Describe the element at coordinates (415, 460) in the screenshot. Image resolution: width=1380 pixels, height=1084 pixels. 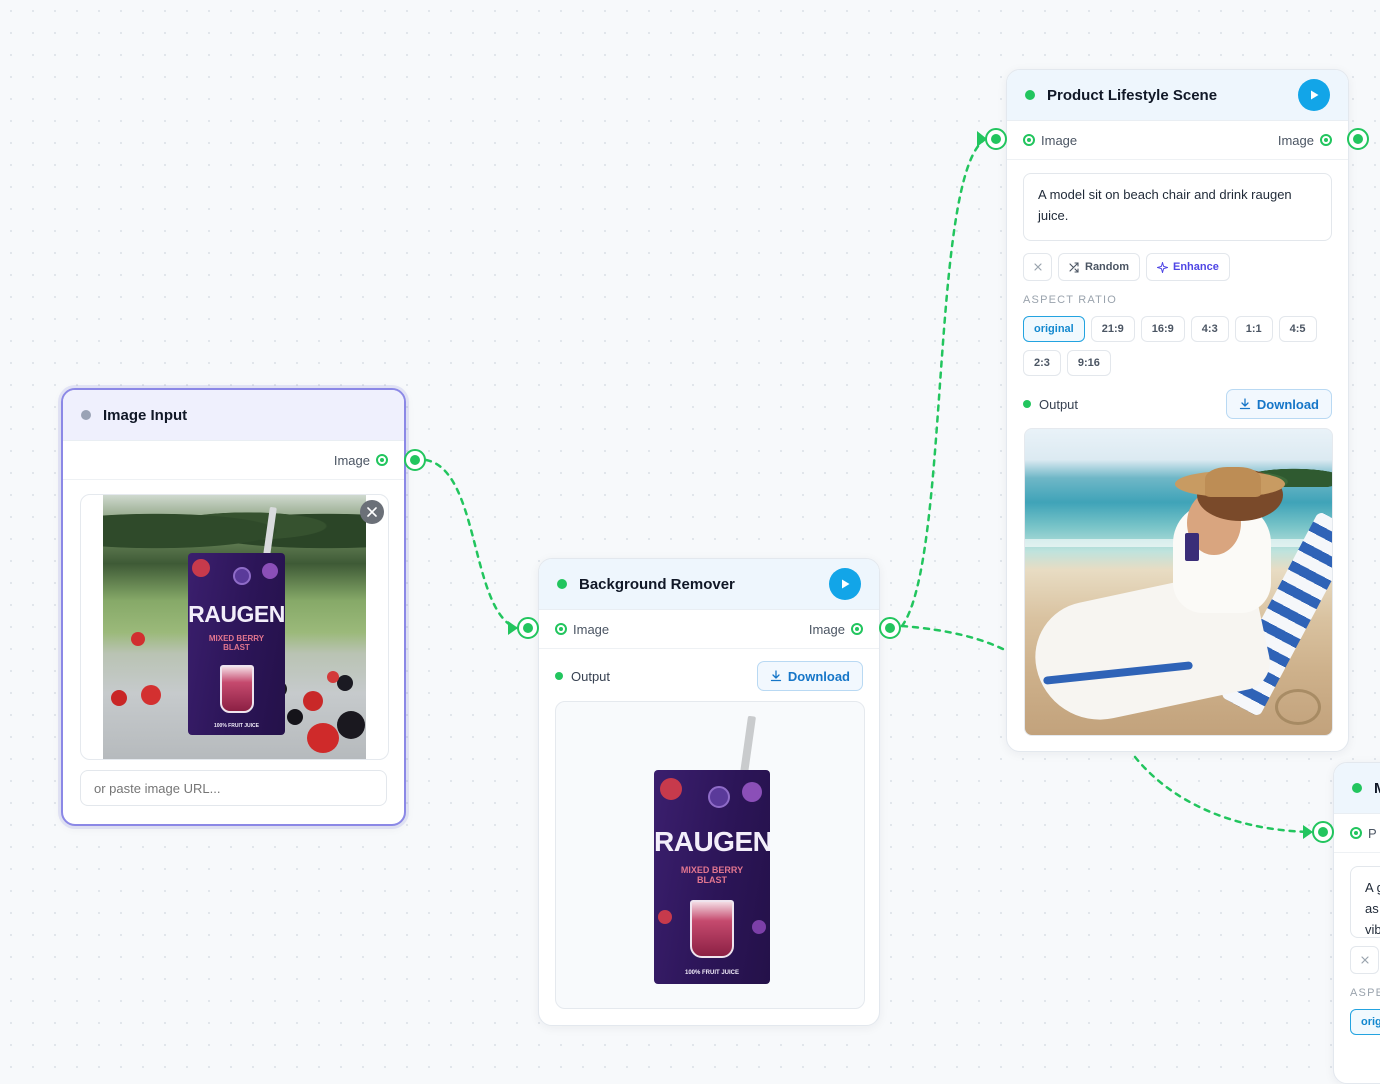
I see `image-input-output-handle` at that location.